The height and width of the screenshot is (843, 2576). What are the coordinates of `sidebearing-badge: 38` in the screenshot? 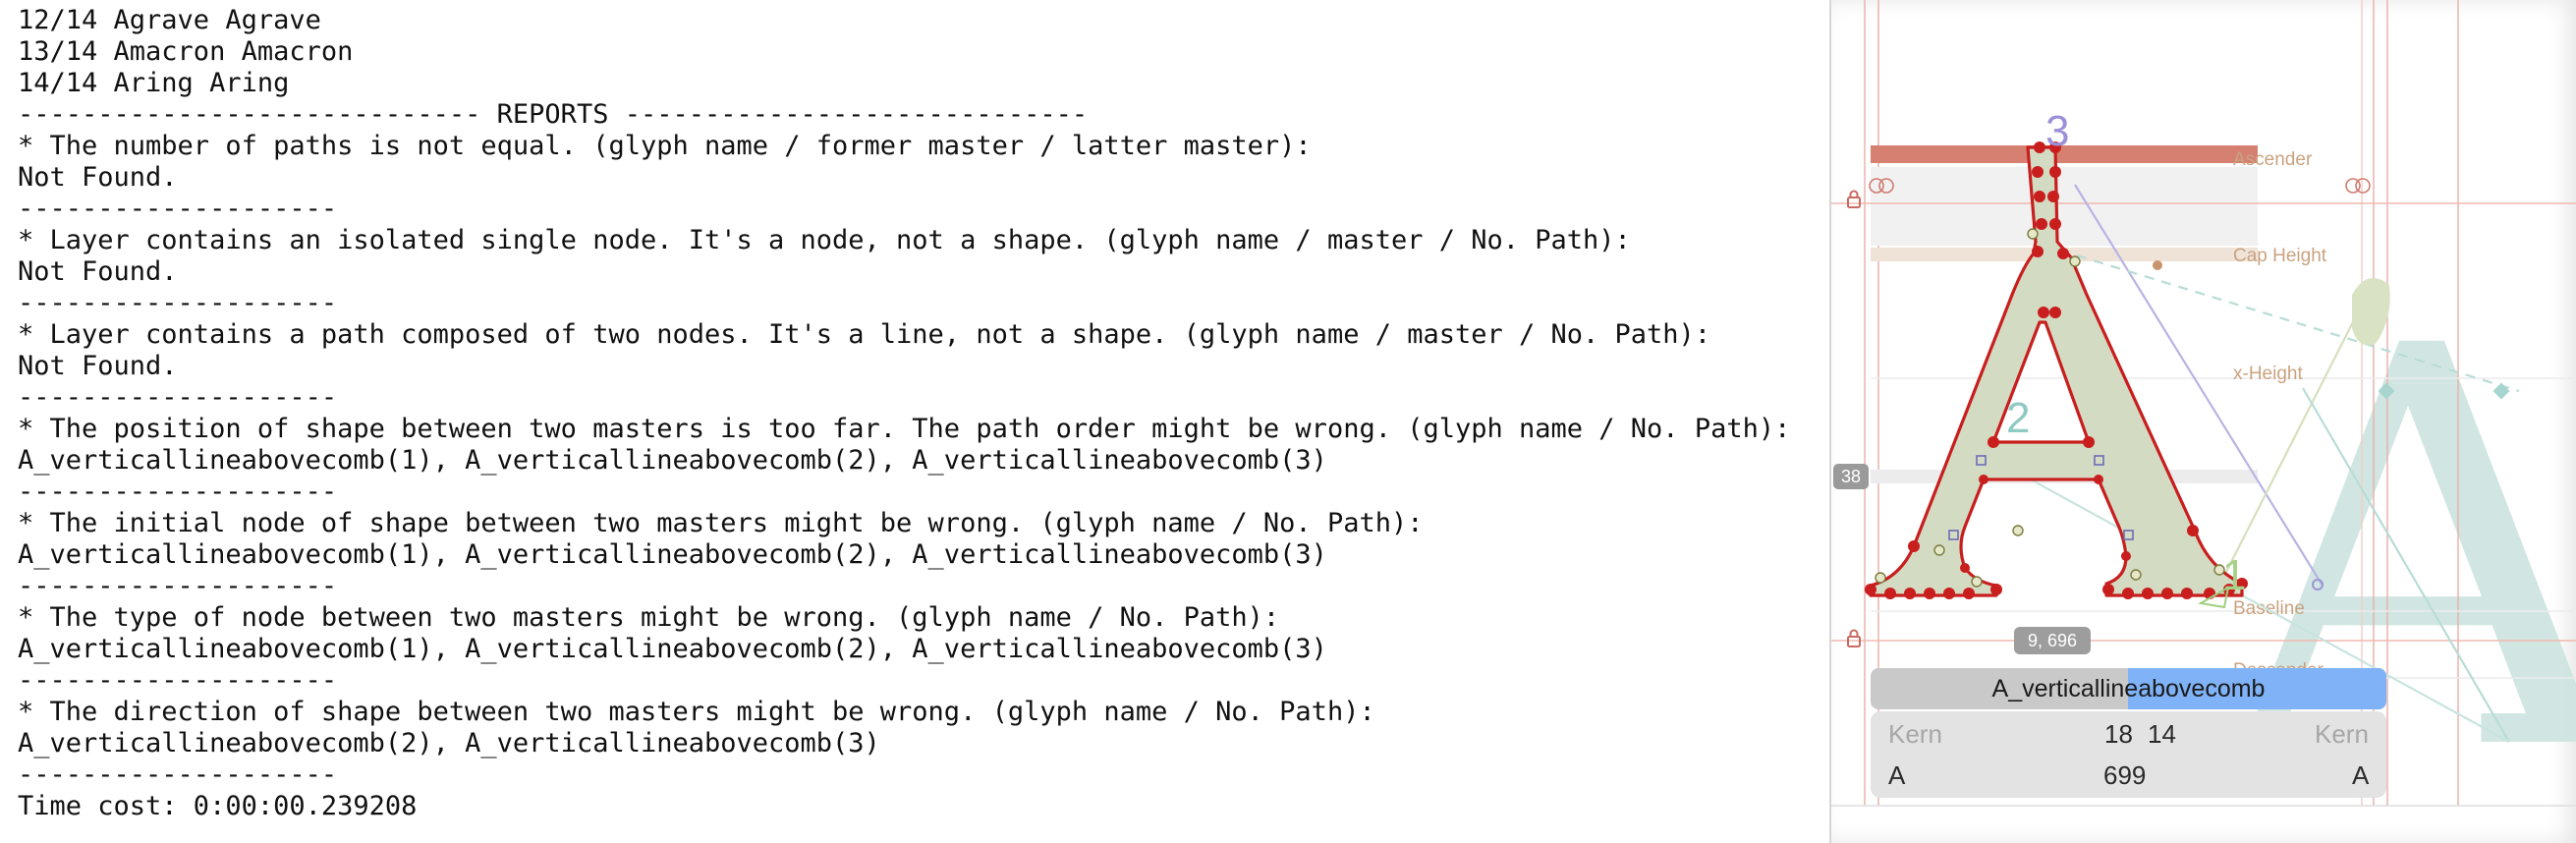 It's located at (1851, 476).